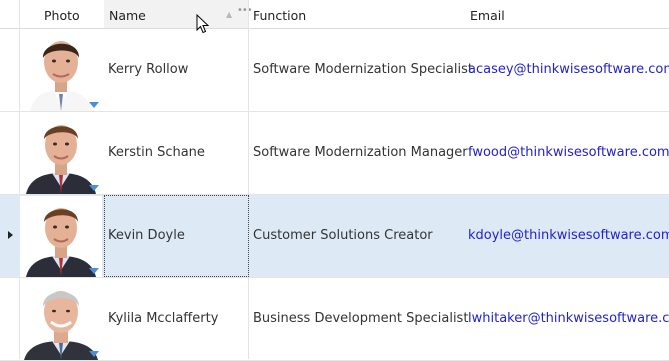 The image size is (669, 361). I want to click on cell-function: Software Modernization Specialist, so click(363, 70).